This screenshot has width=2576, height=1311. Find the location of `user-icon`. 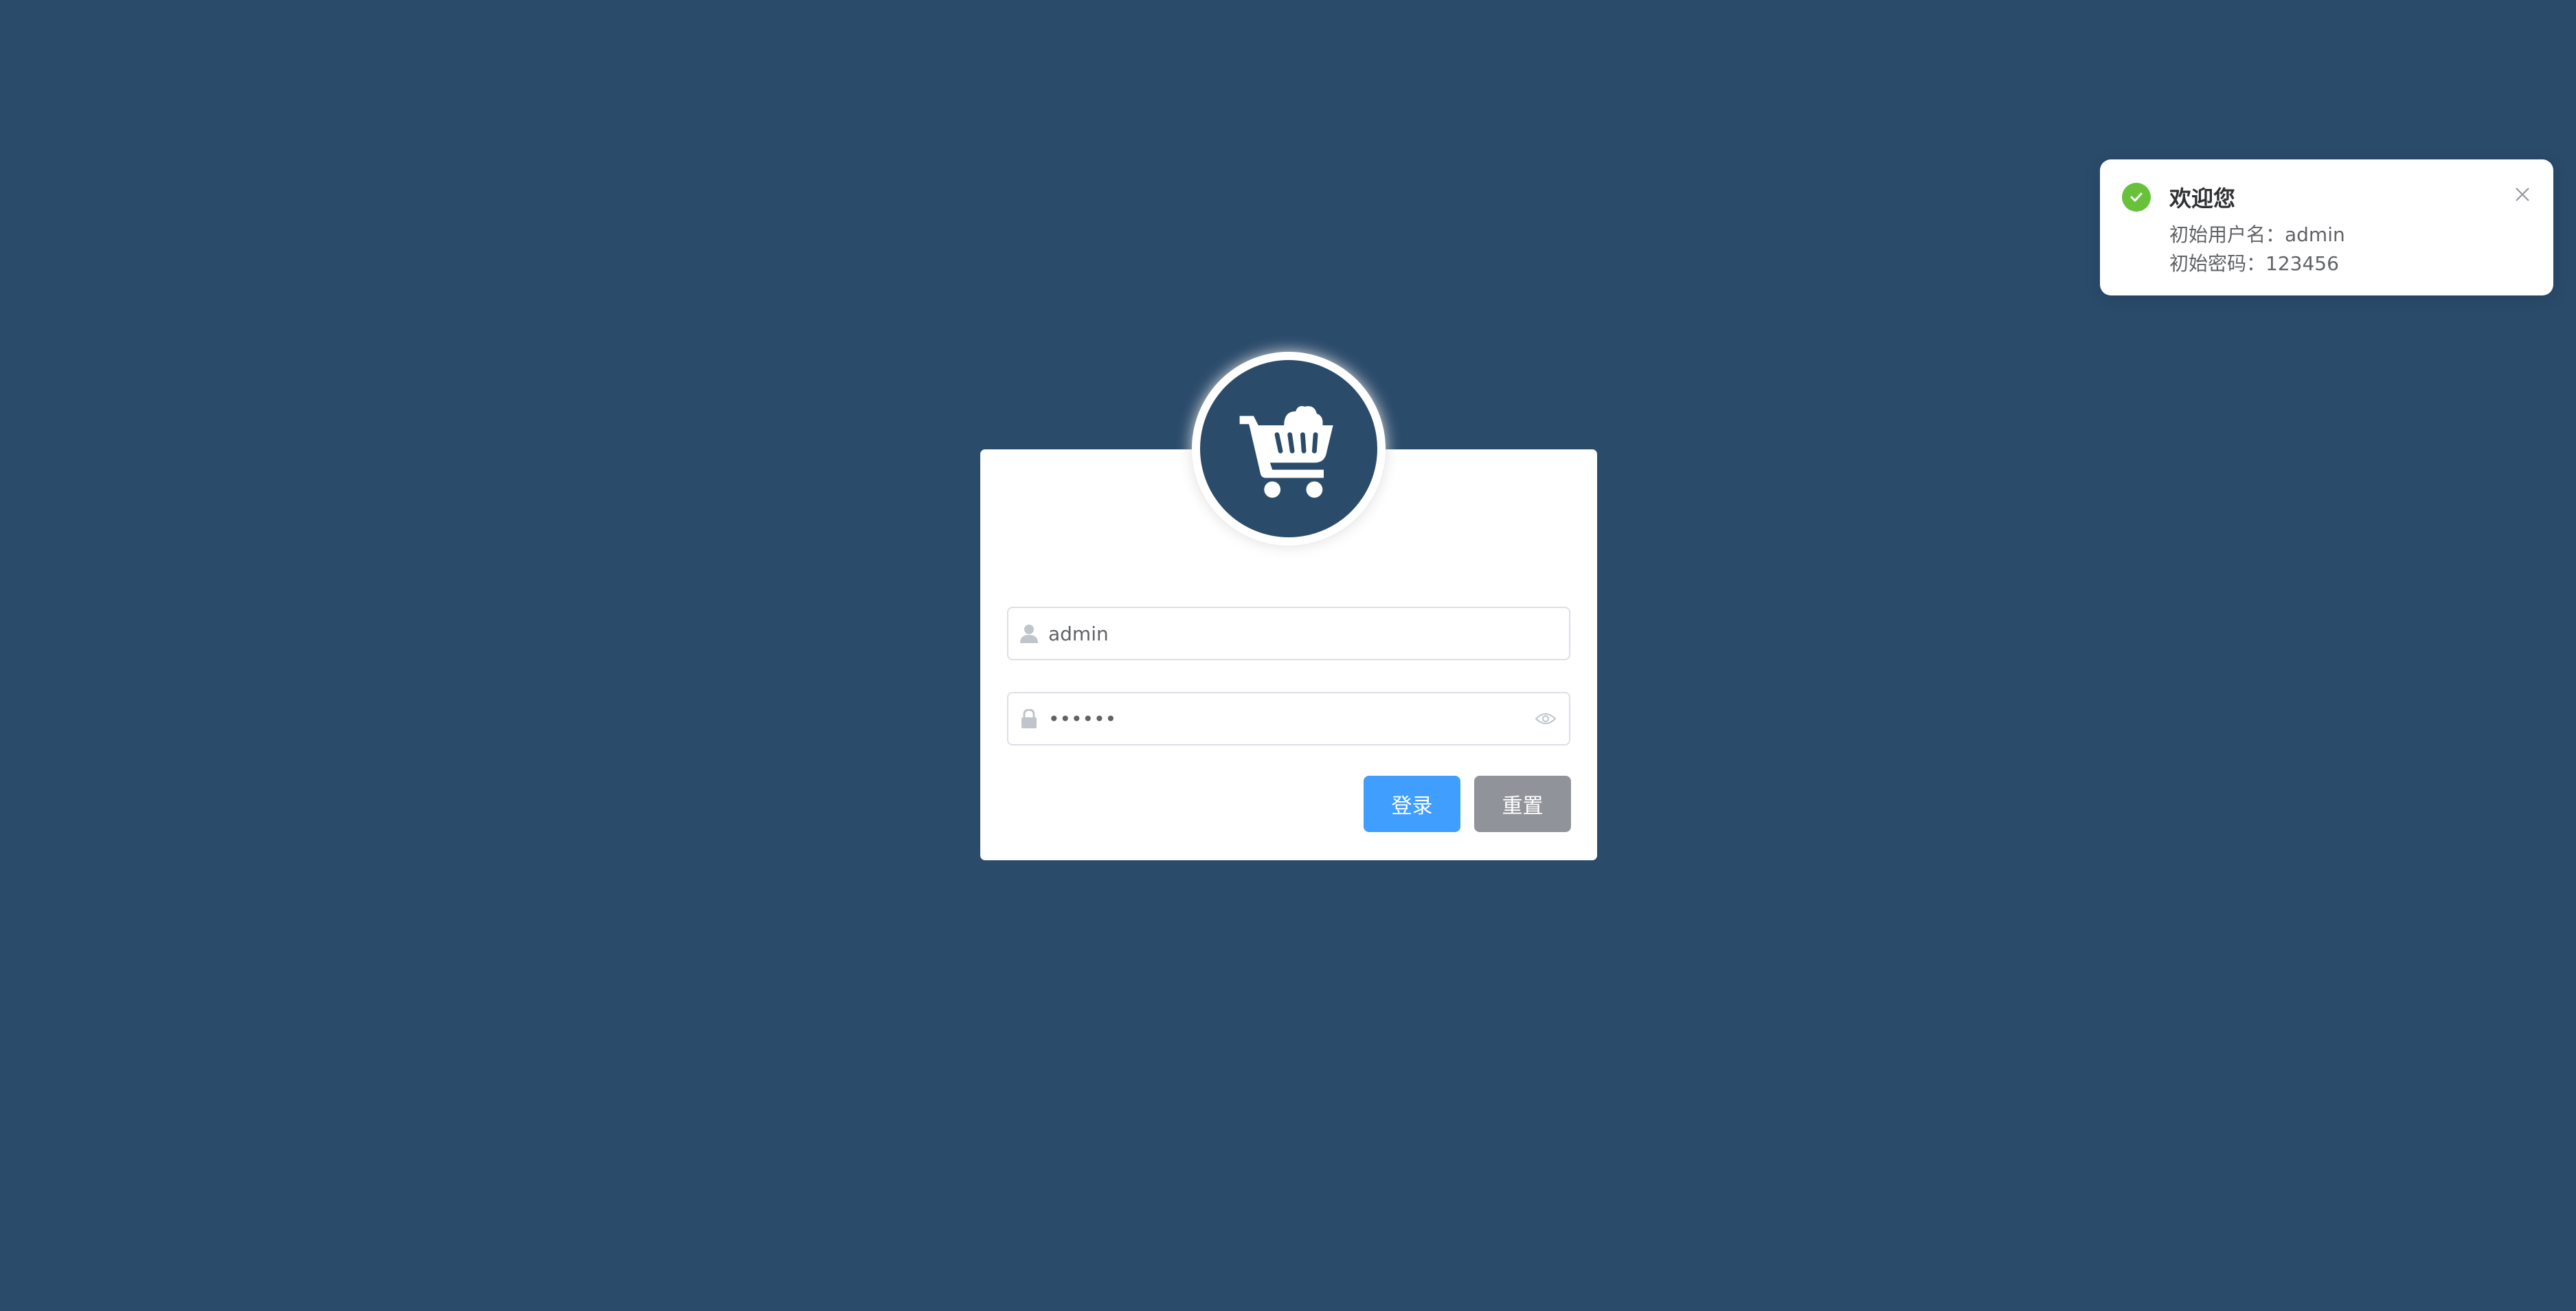

user-icon is located at coordinates (1029, 633).